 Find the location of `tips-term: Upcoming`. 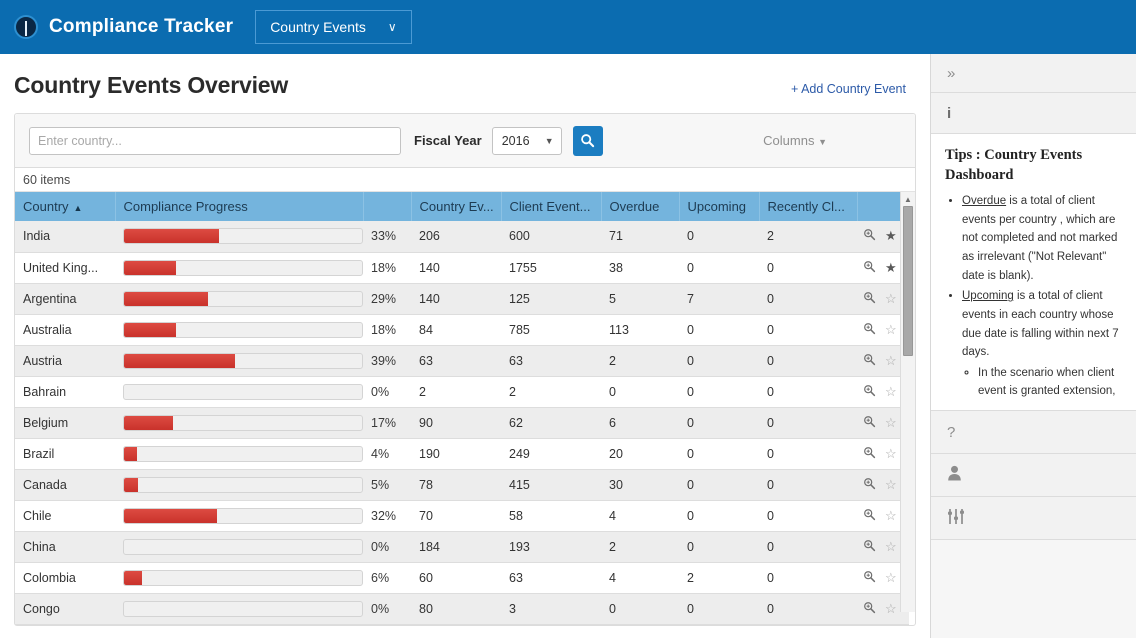

tips-term: Upcoming is located at coordinates (988, 296).